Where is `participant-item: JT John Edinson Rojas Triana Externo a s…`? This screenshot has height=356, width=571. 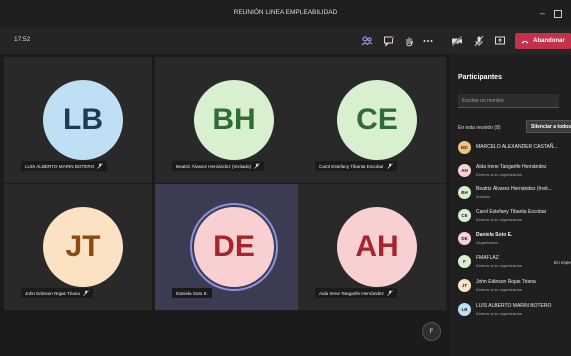
participant-item: JT John Edinson Rojas Triana Externo a s… is located at coordinates (514, 288).